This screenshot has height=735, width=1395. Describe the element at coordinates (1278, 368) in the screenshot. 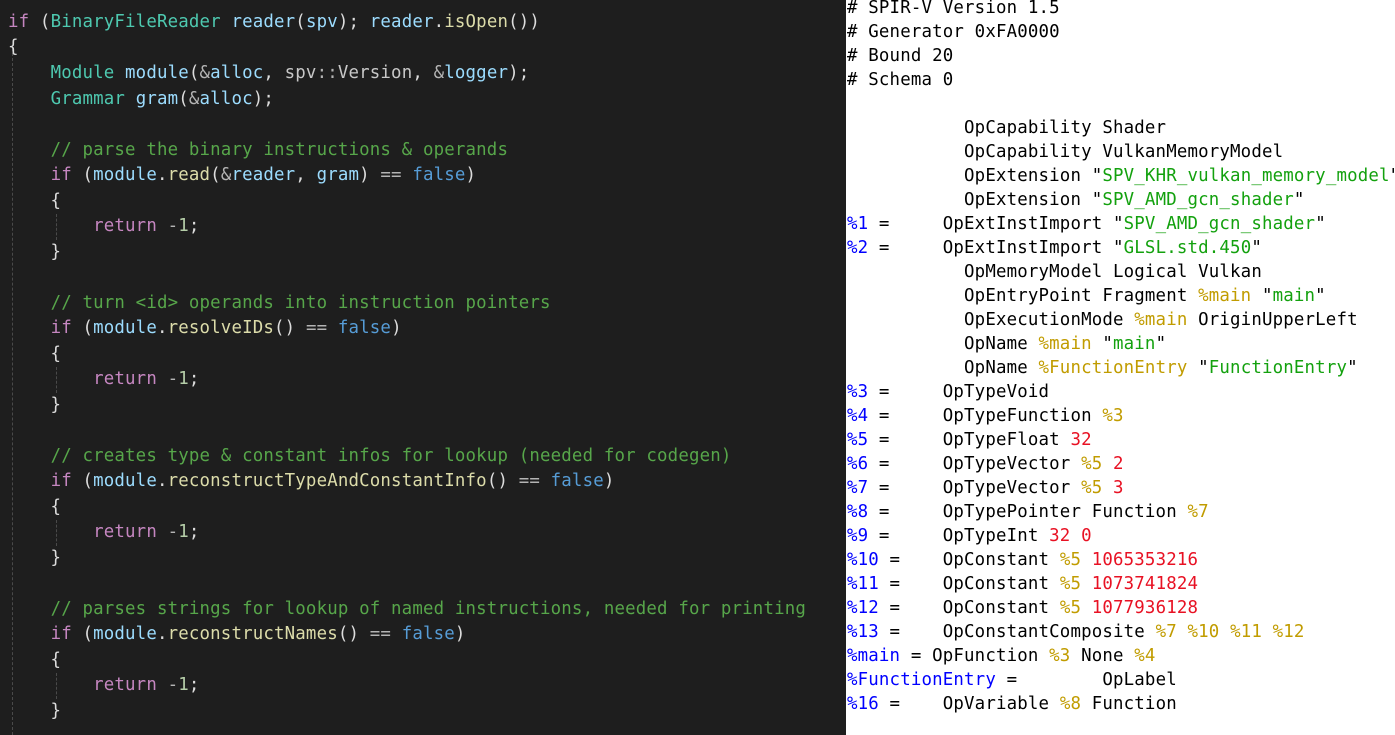

I see `disasm-token: FunctionEntry` at that location.